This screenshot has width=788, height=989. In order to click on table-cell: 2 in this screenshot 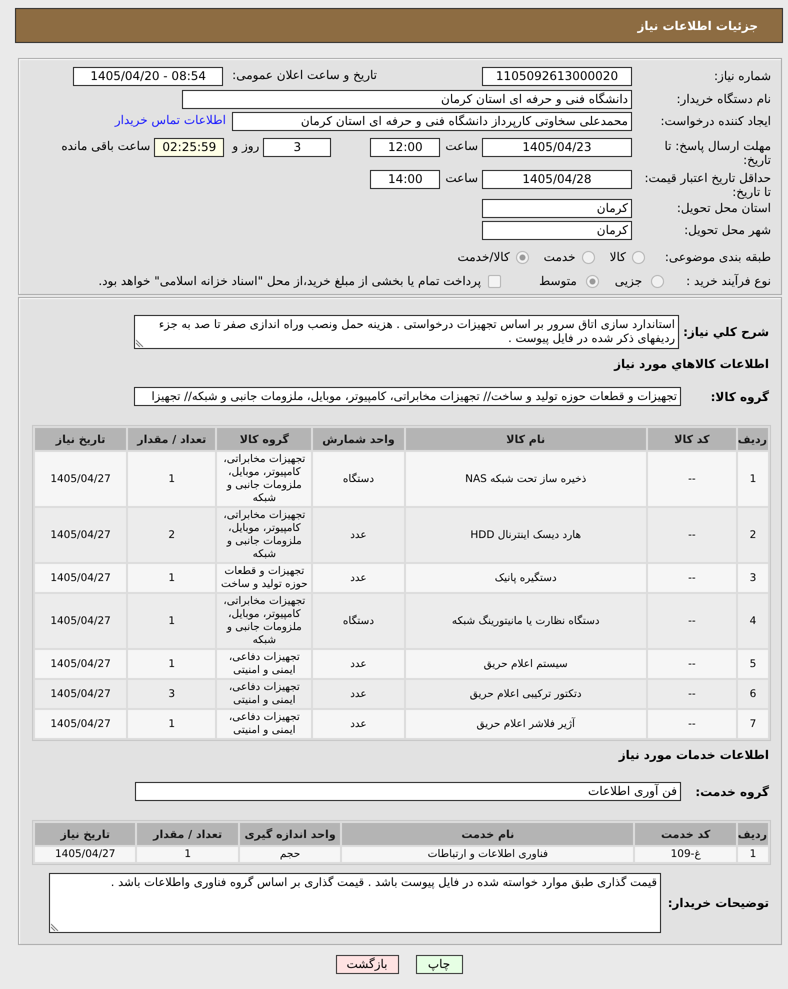, I will do `click(172, 535)`.